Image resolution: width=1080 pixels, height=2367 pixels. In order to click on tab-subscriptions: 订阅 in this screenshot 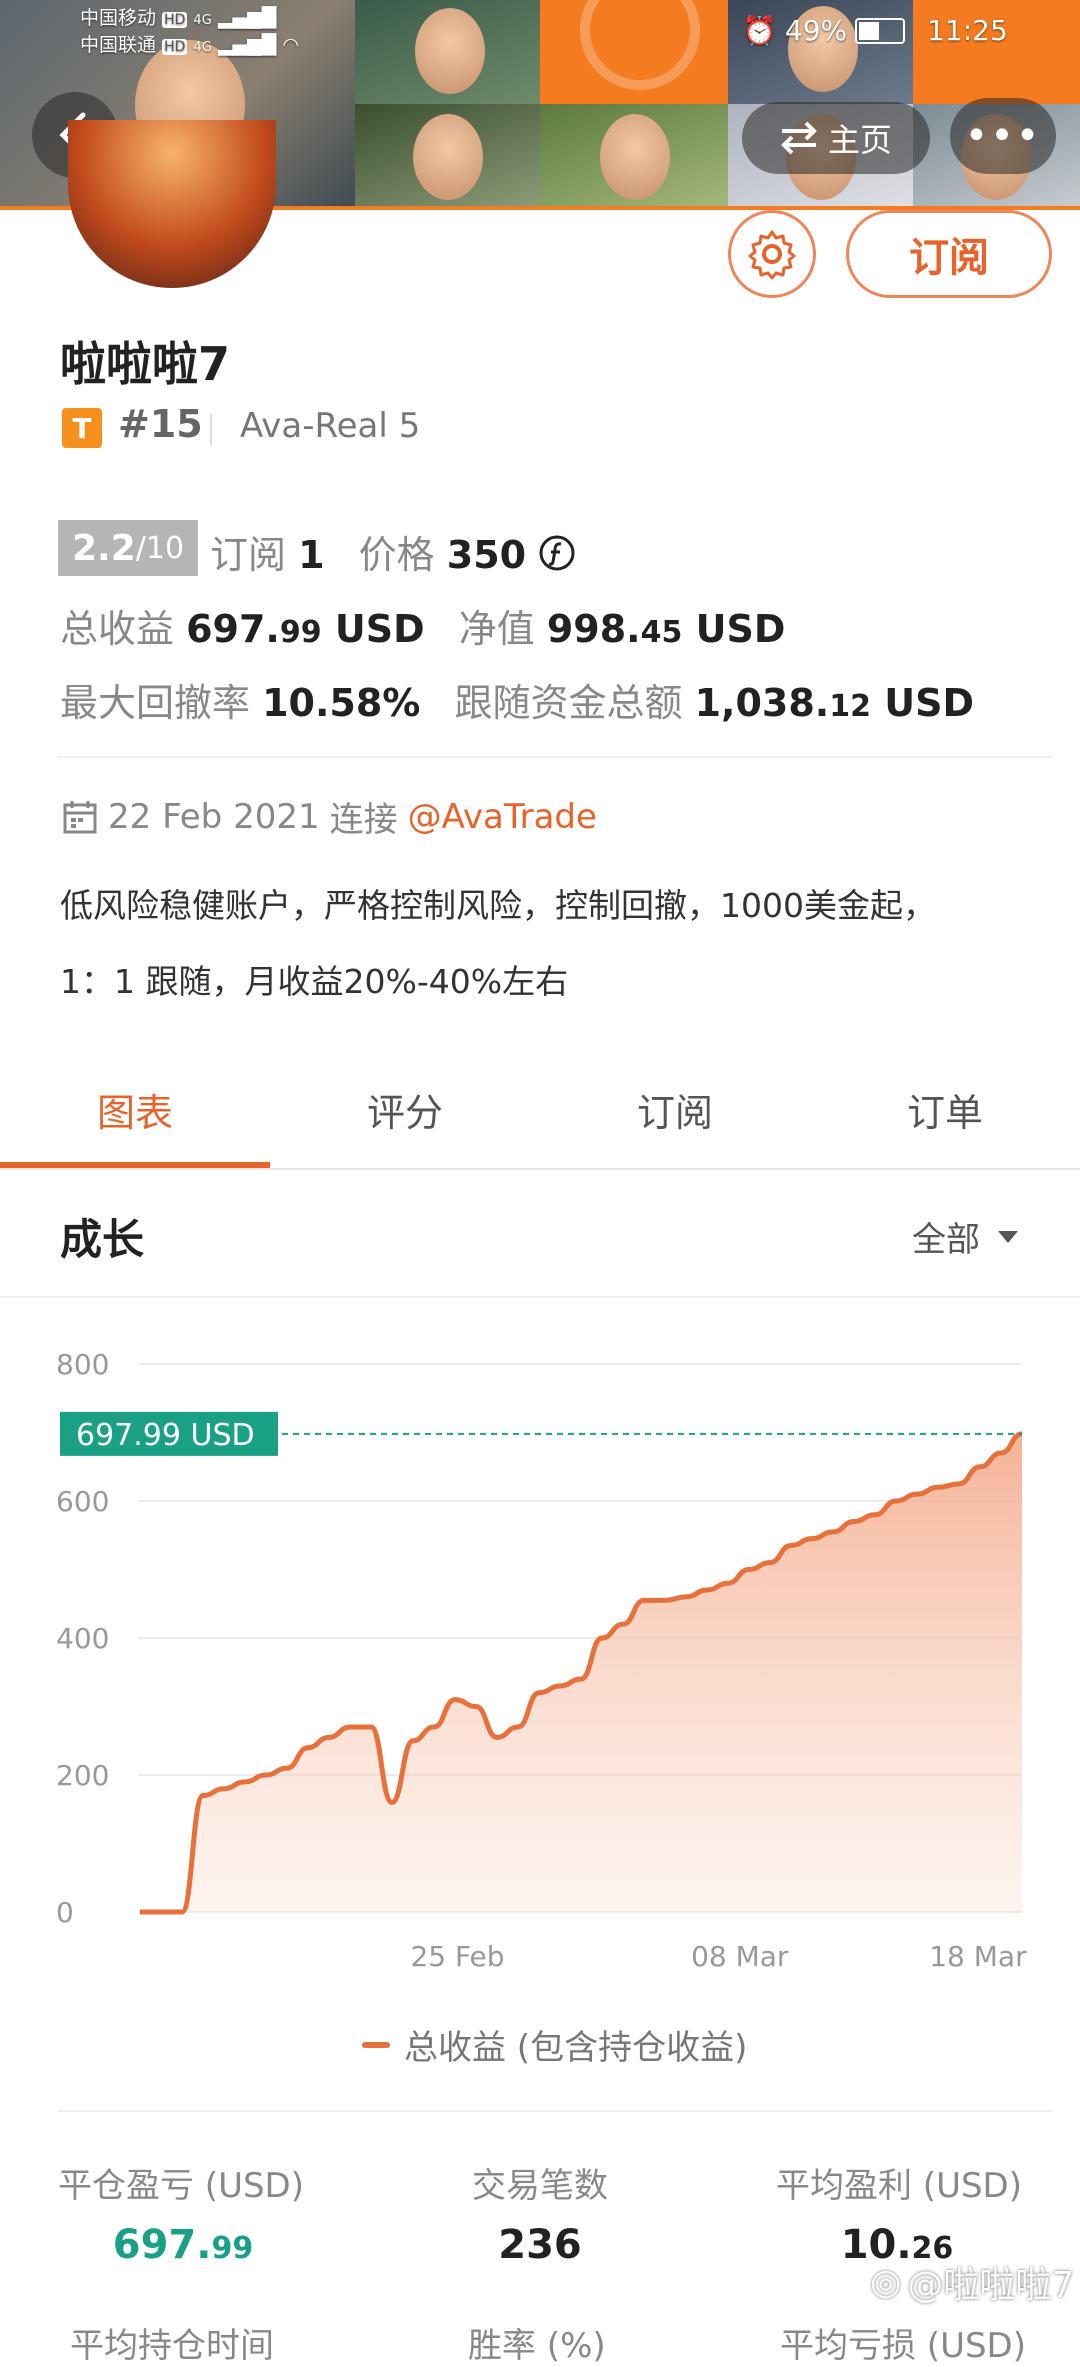, I will do `click(675, 1109)`.